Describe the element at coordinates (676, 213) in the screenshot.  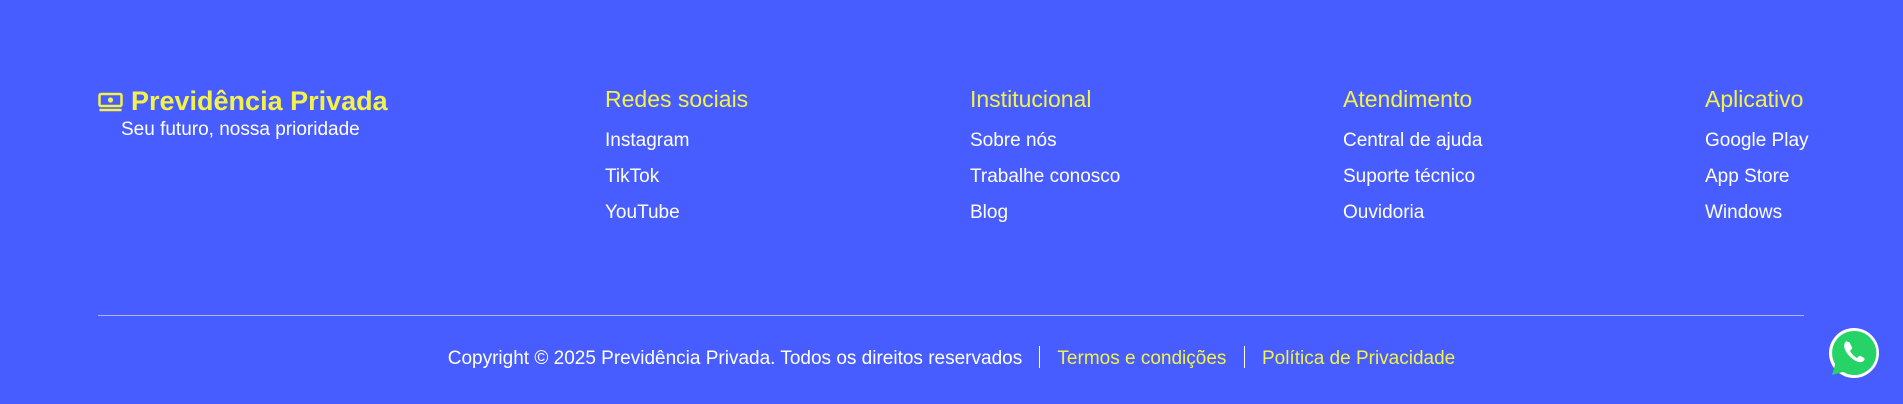
I see `link-youtube: YouTube` at that location.